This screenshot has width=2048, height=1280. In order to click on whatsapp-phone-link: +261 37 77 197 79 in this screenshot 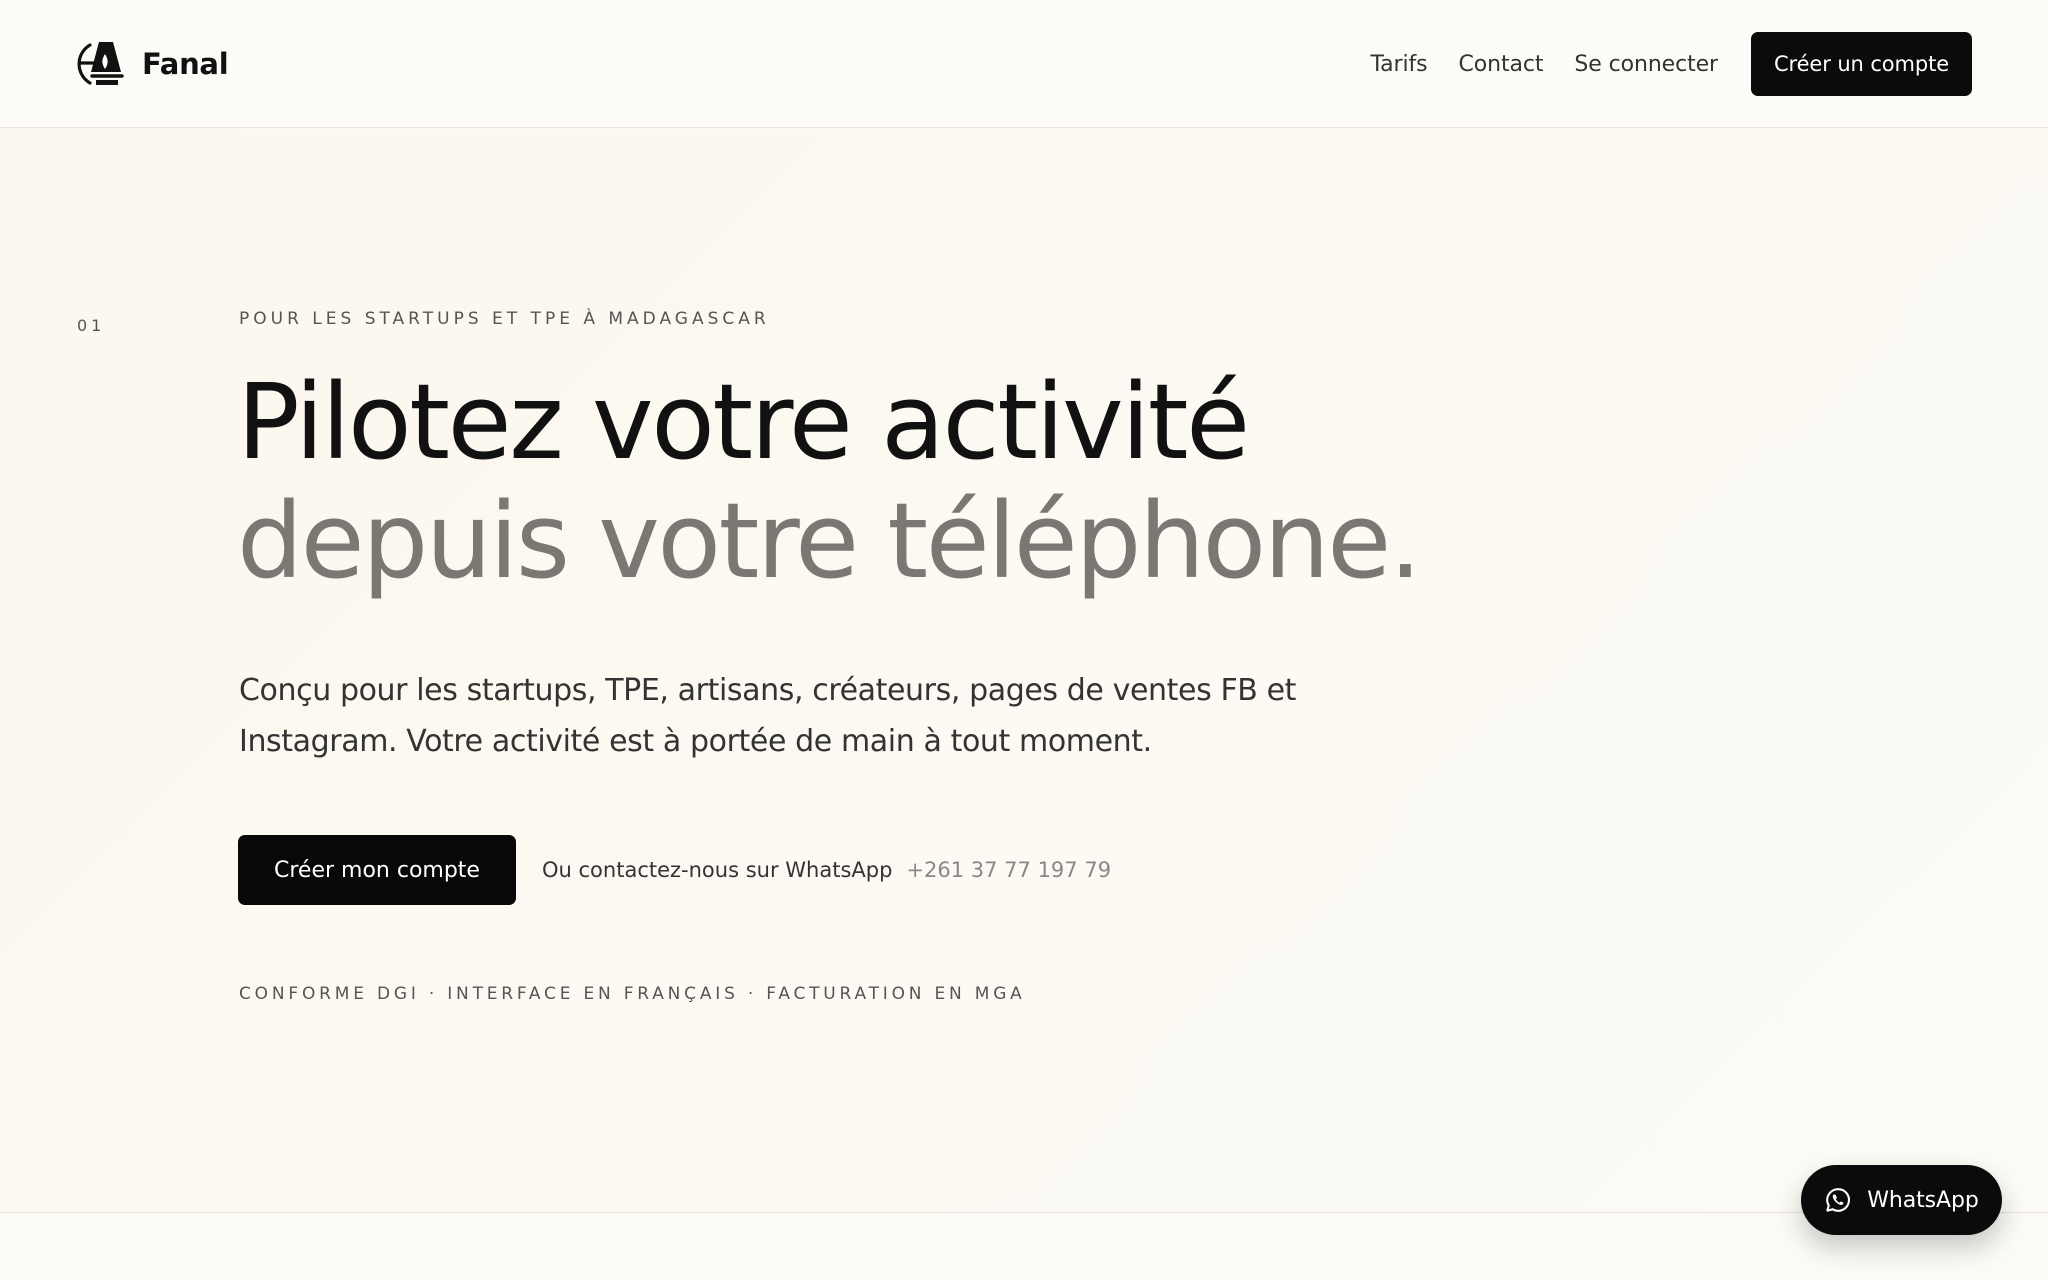, I will do `click(1008, 870)`.